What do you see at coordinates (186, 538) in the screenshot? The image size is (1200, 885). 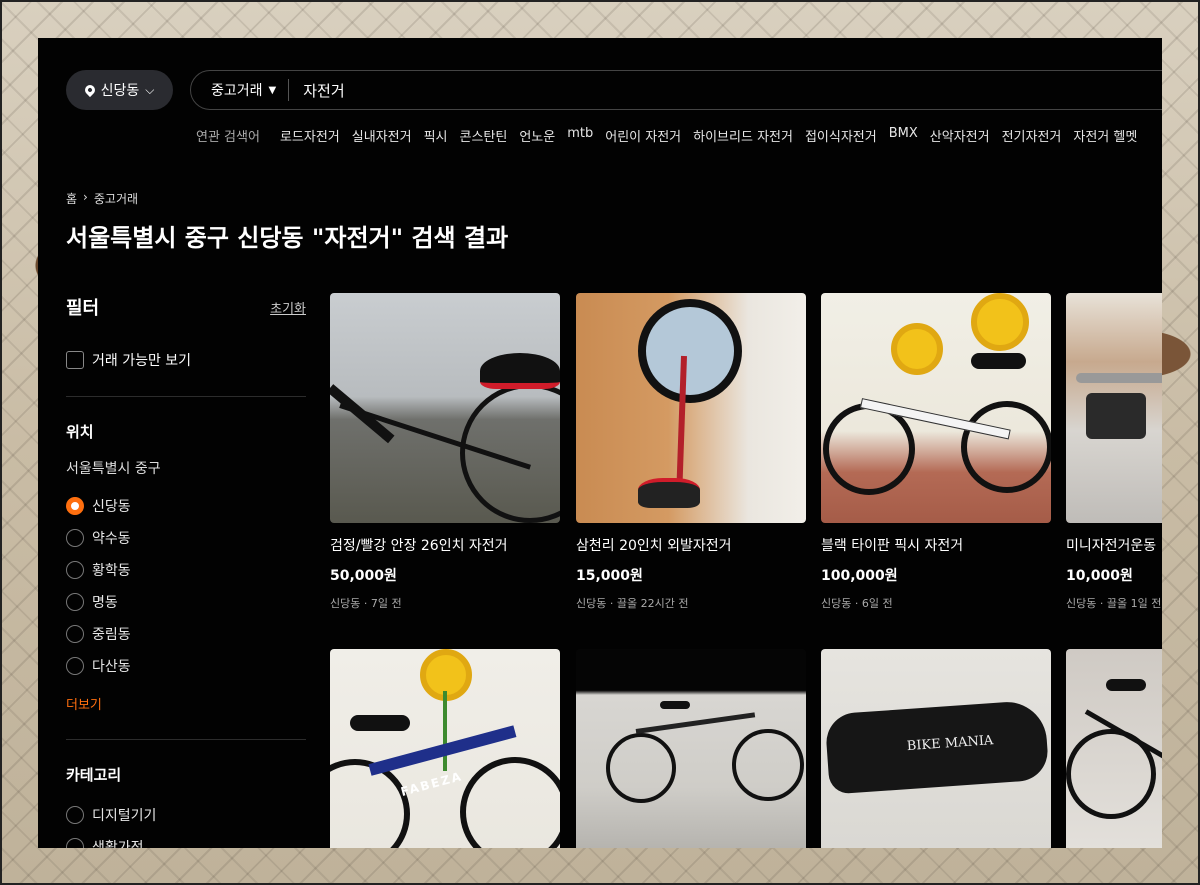 I see `location-option: 약수동` at bounding box center [186, 538].